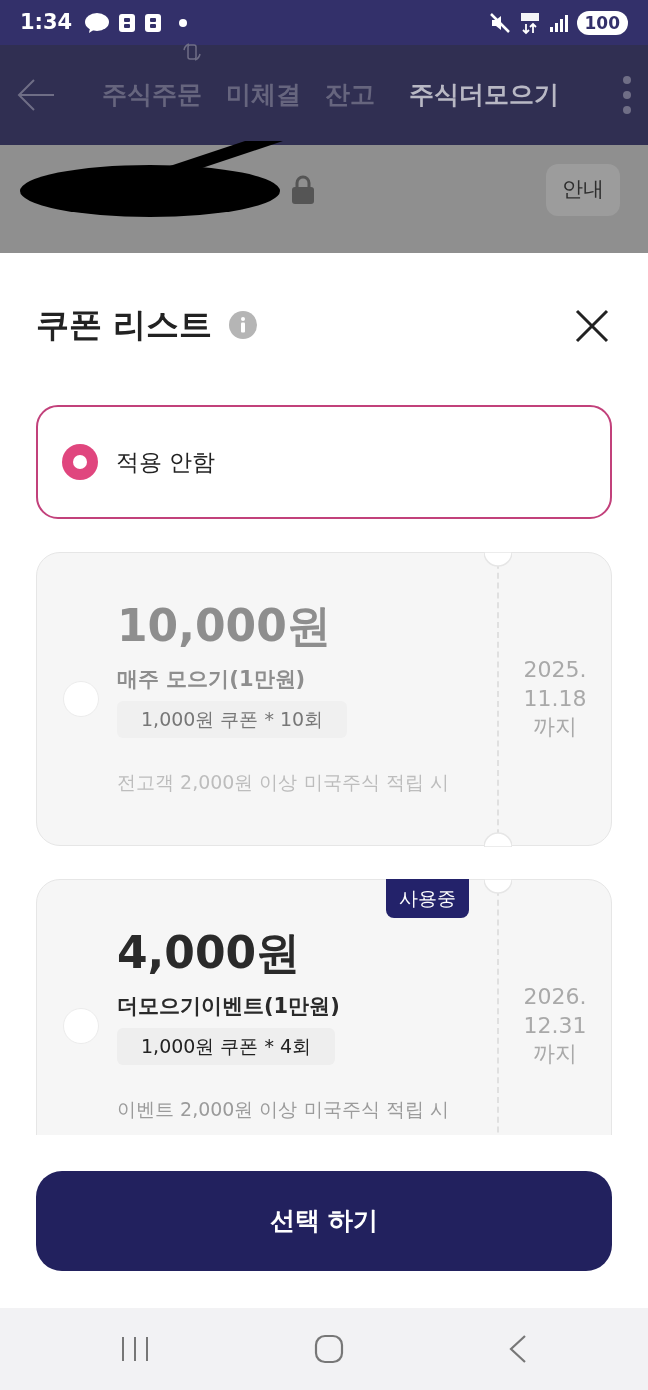  I want to click on coupon-name: 더모으기이벤트(1만원), so click(228, 1006).